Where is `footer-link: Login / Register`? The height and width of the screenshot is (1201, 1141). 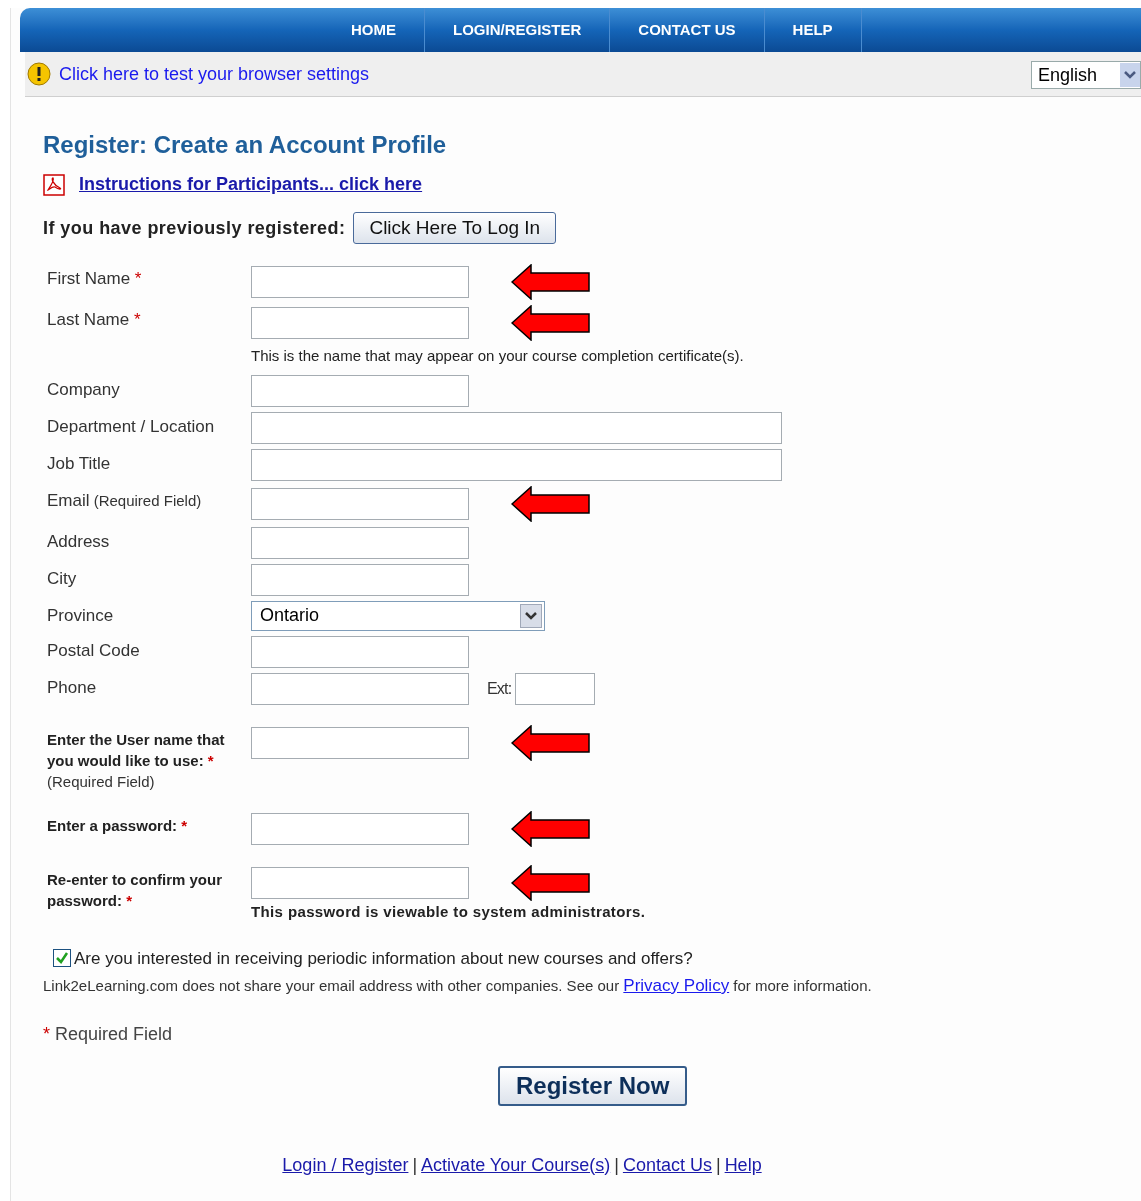 footer-link: Login / Register is located at coordinates (345, 1165).